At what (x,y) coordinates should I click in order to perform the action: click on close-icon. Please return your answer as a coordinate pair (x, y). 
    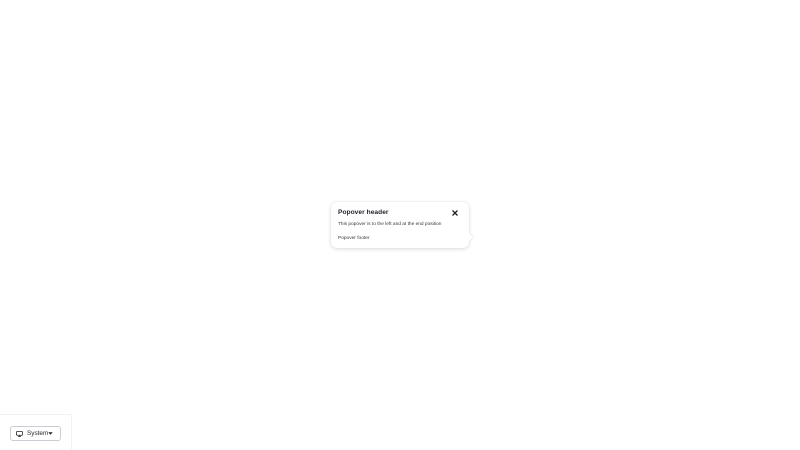
    Looking at the image, I should click on (454, 213).